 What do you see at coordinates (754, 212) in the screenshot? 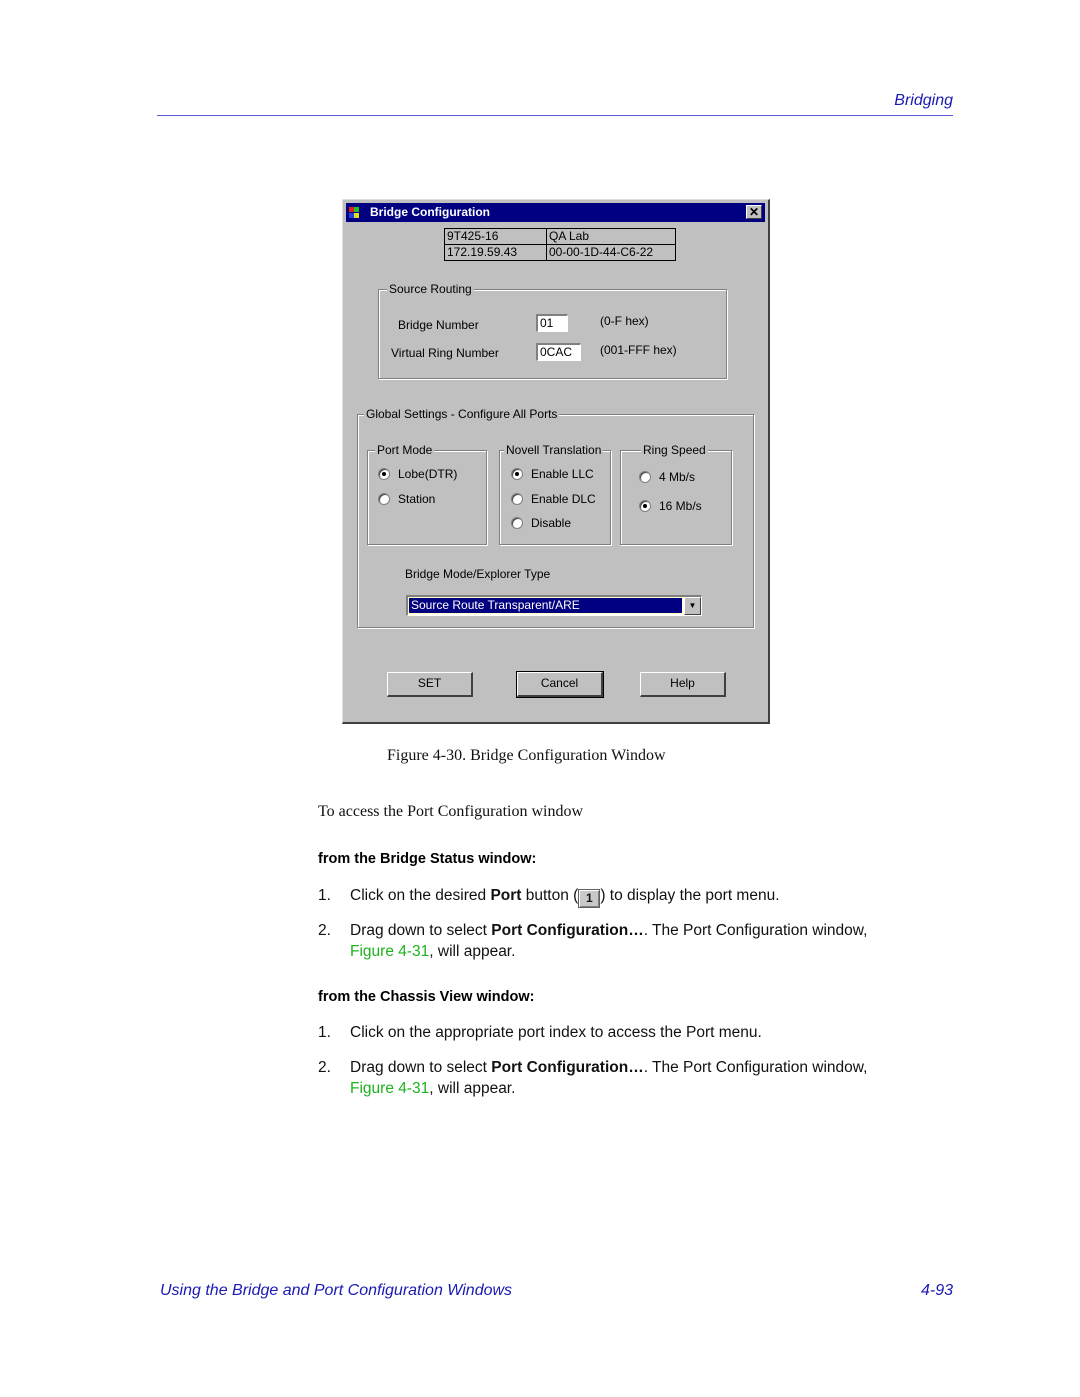
I see `close-icon: ✕` at bounding box center [754, 212].